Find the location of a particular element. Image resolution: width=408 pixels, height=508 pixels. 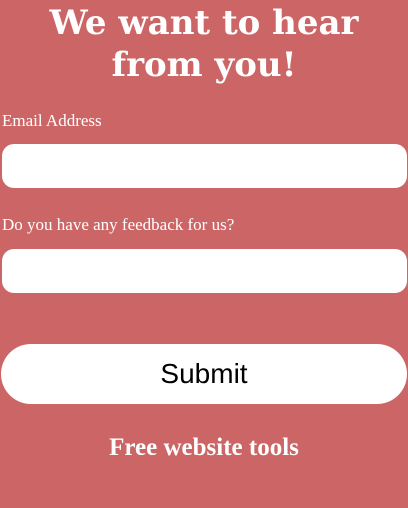

free-website-tools-link: Free website tools is located at coordinates (204, 448).